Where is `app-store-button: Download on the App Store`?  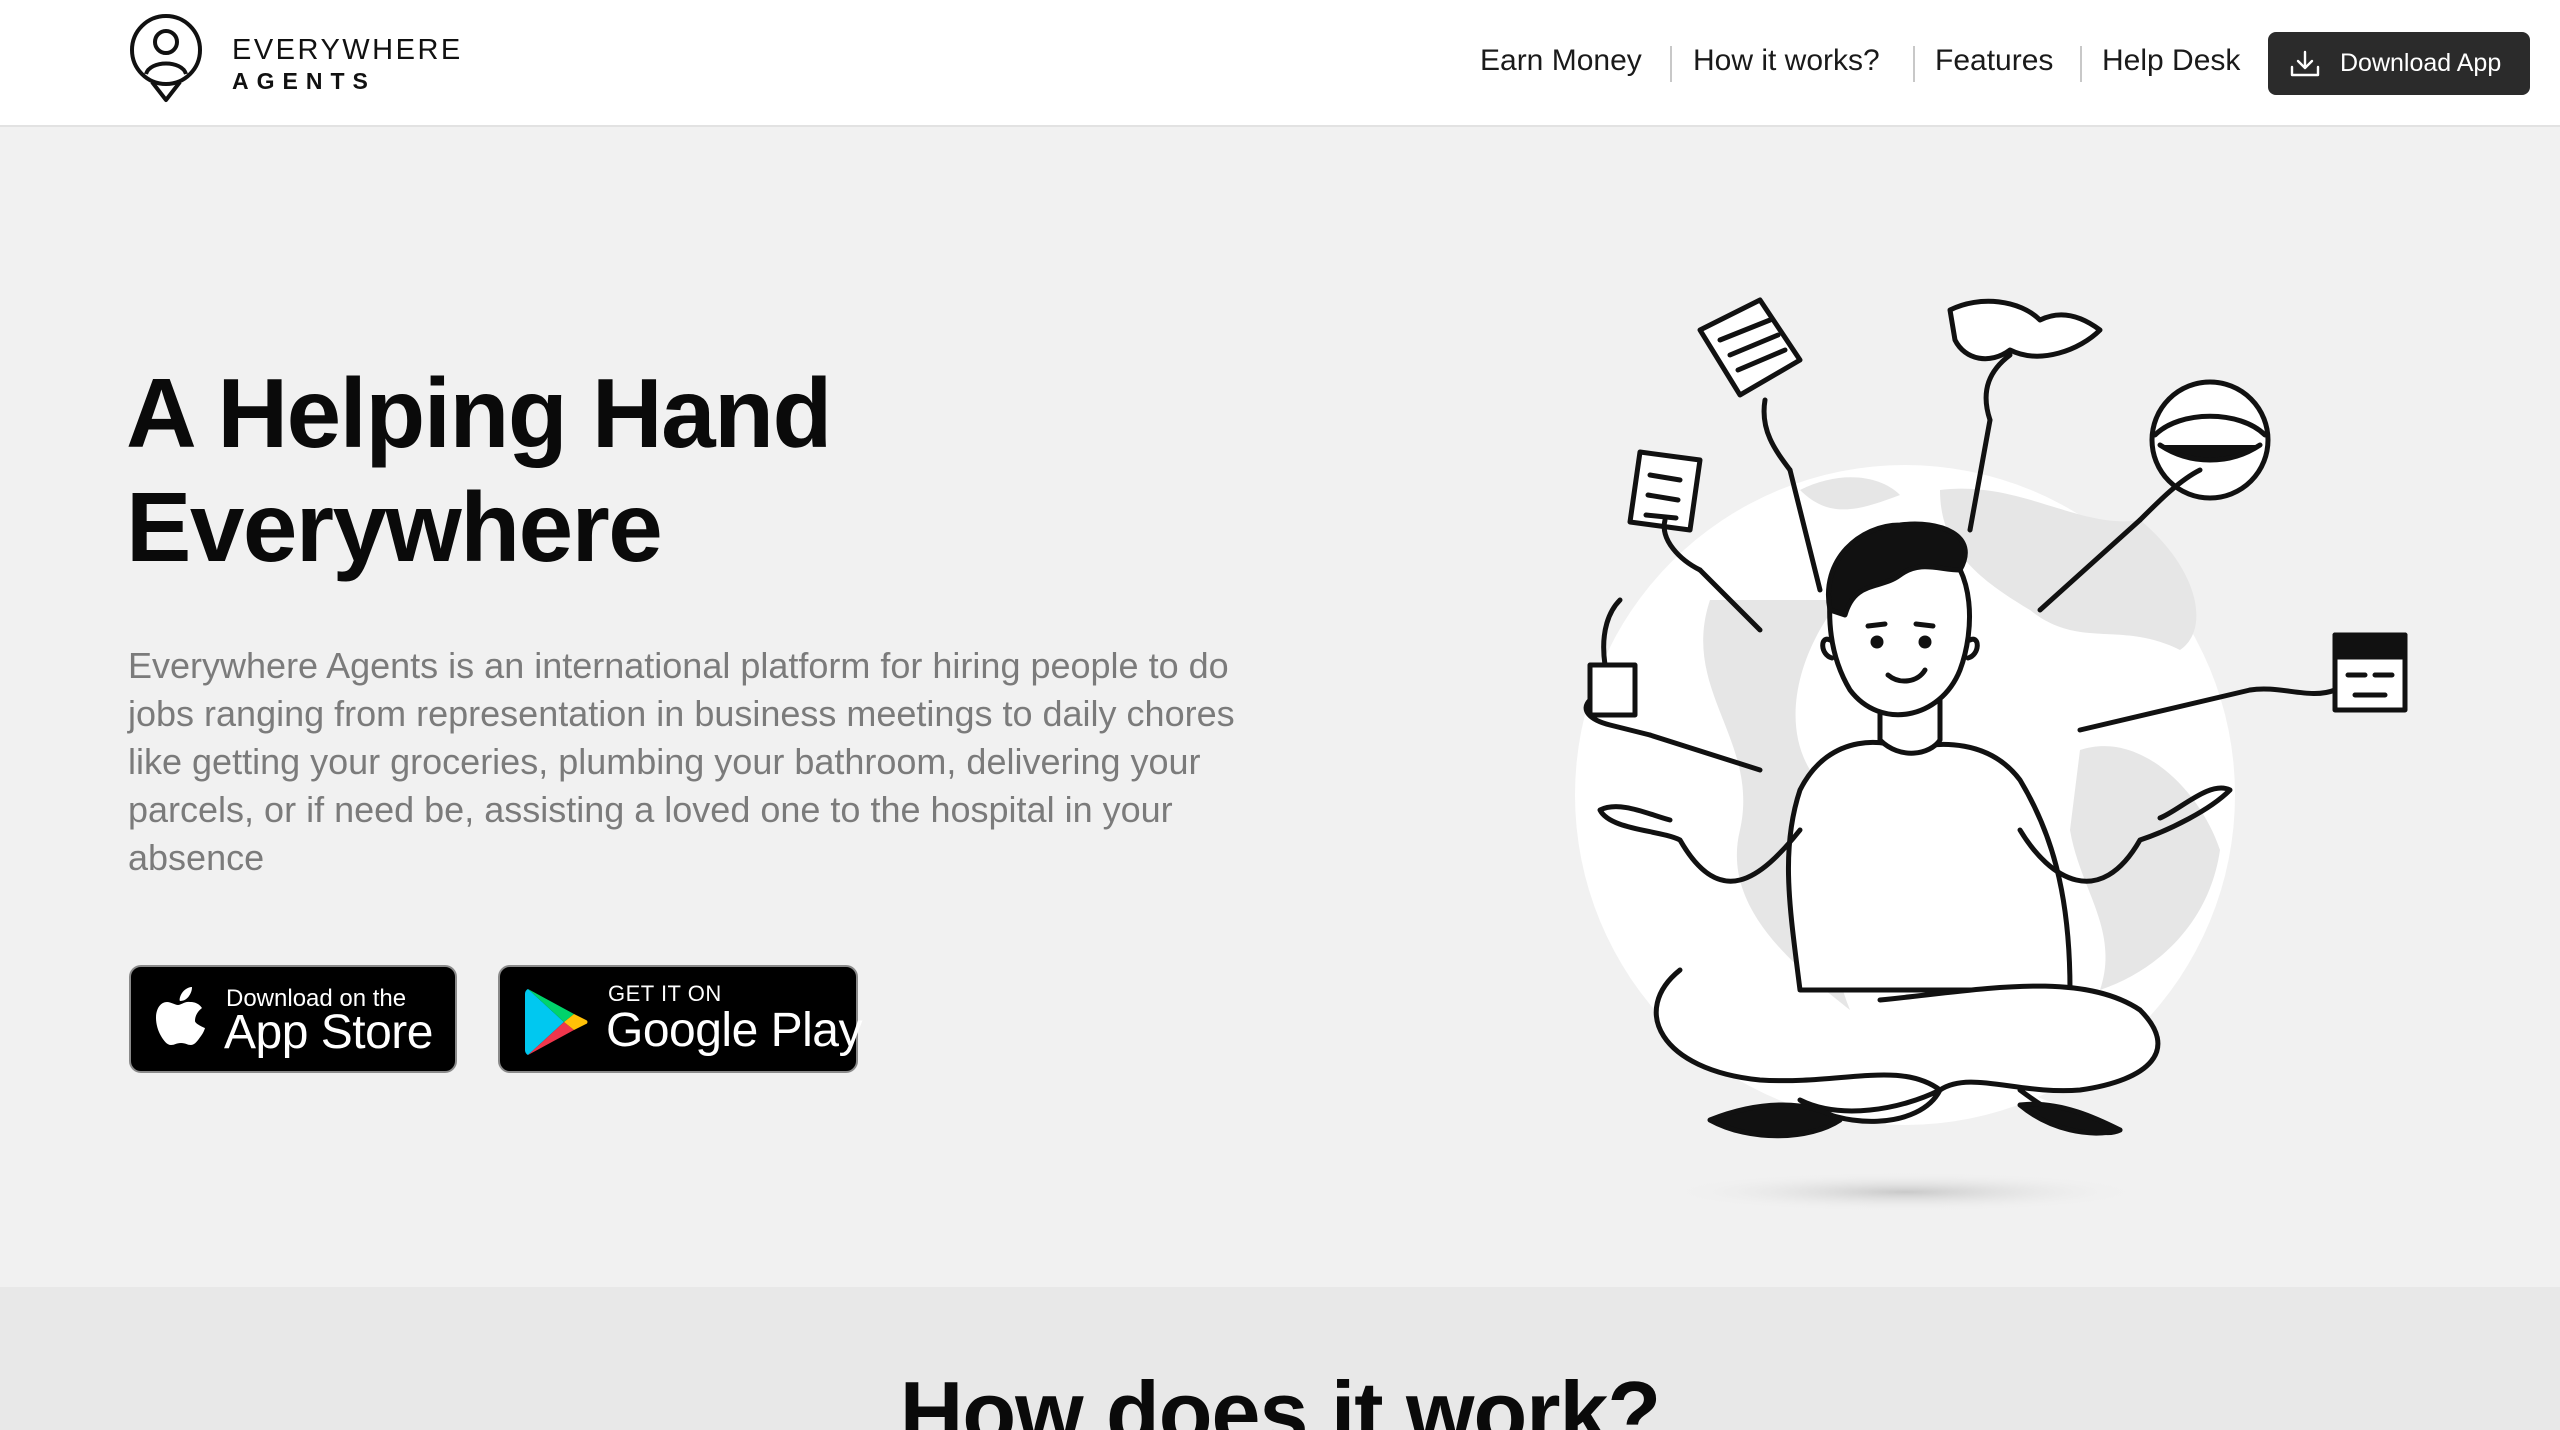 app-store-button: Download on the App Store is located at coordinates (293, 1019).